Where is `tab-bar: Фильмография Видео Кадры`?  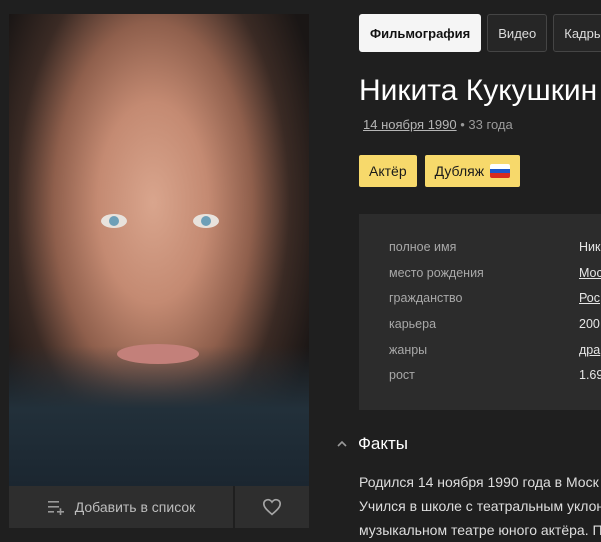
tab-bar: Фильмография Видео Кадры is located at coordinates (480, 33).